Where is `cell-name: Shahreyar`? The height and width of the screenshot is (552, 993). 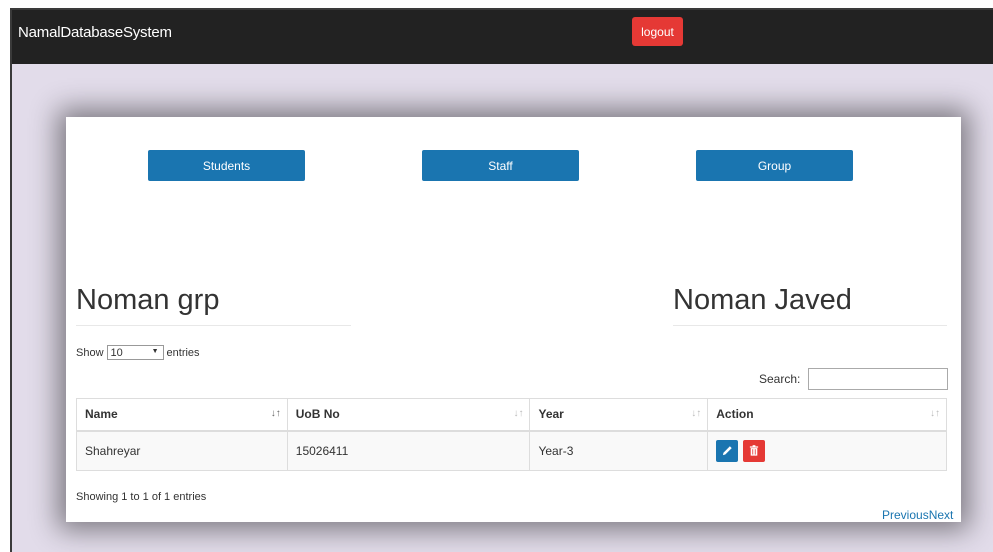
cell-name: Shahreyar is located at coordinates (182, 450).